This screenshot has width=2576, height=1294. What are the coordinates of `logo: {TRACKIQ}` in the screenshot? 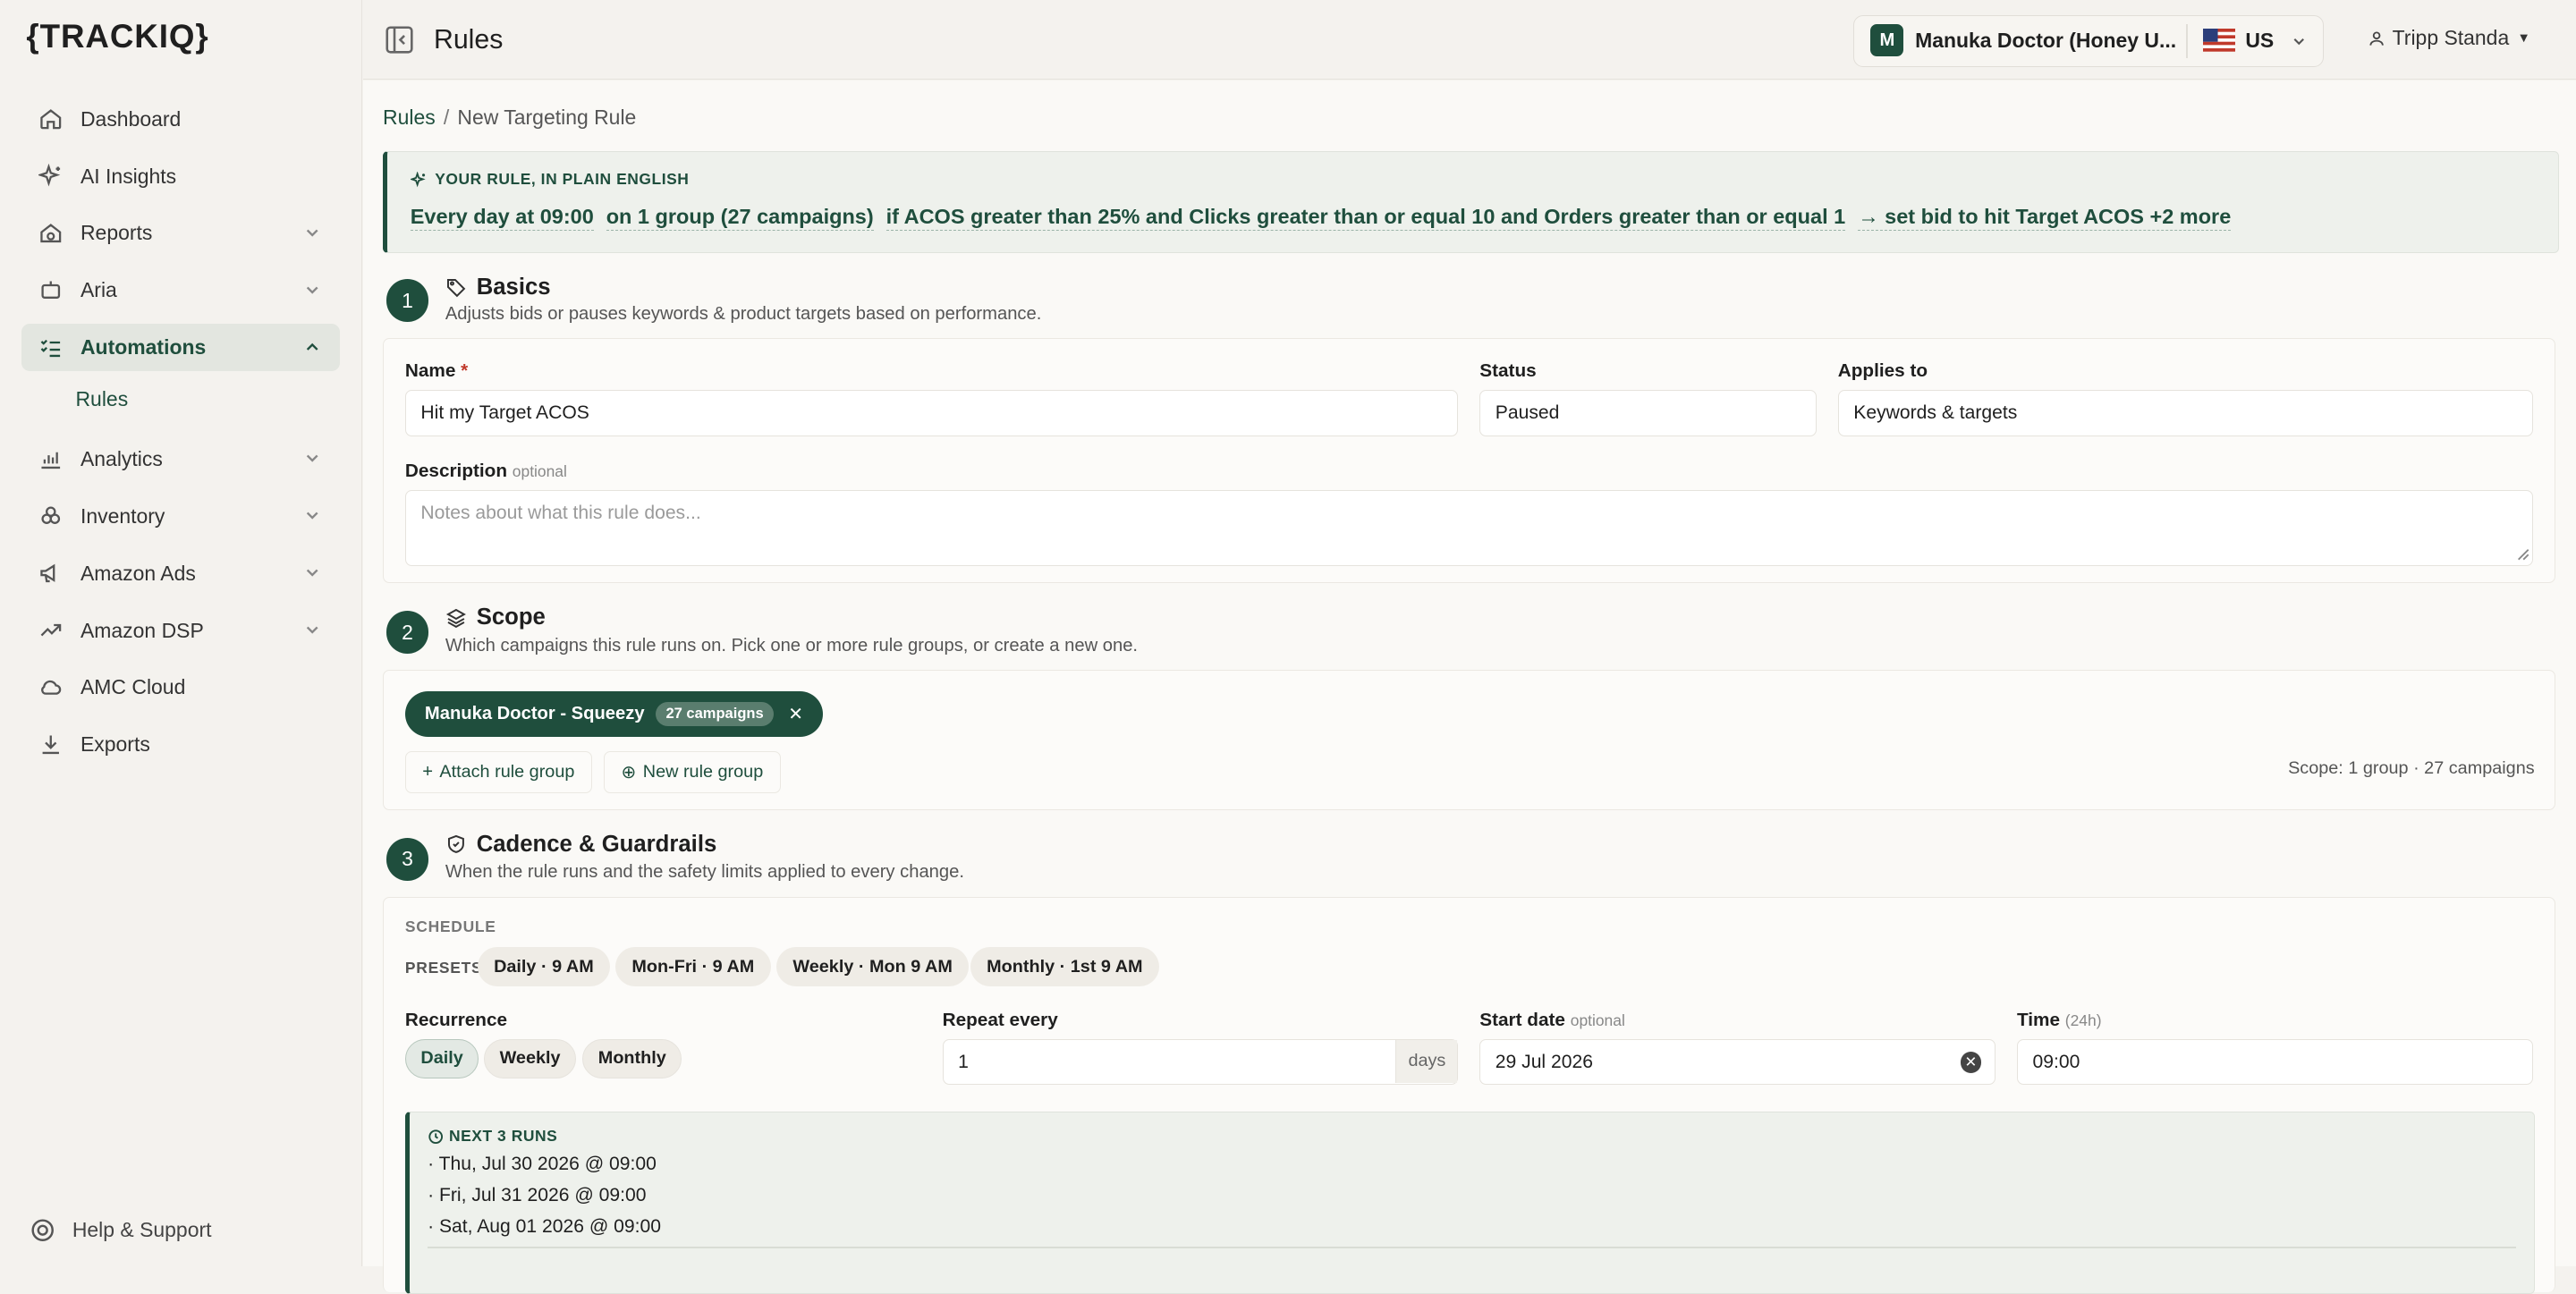 It's located at (117, 36).